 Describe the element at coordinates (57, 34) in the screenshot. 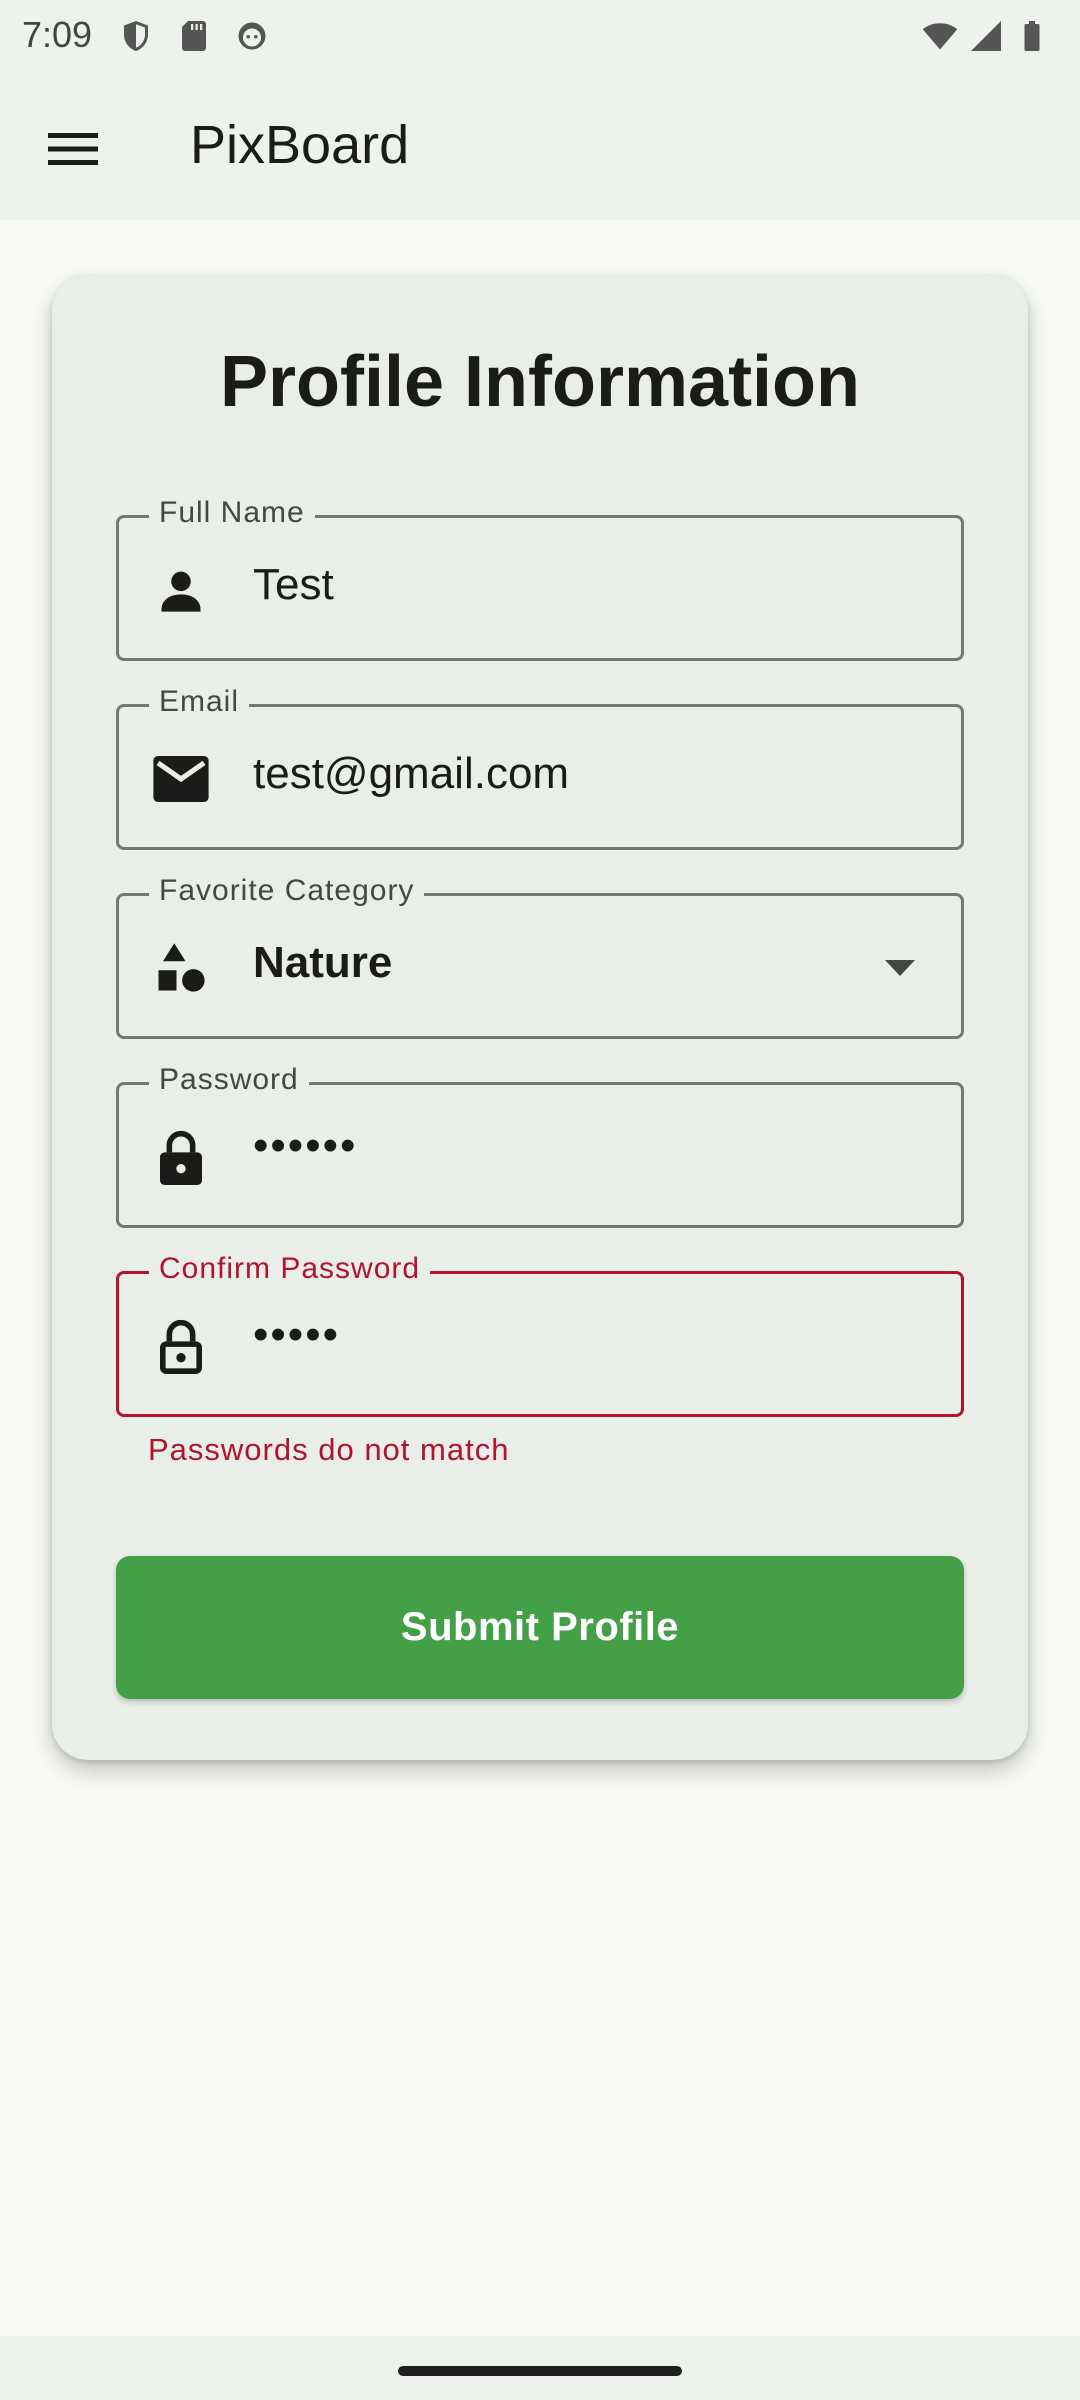

I see `status-time: 7:09` at that location.